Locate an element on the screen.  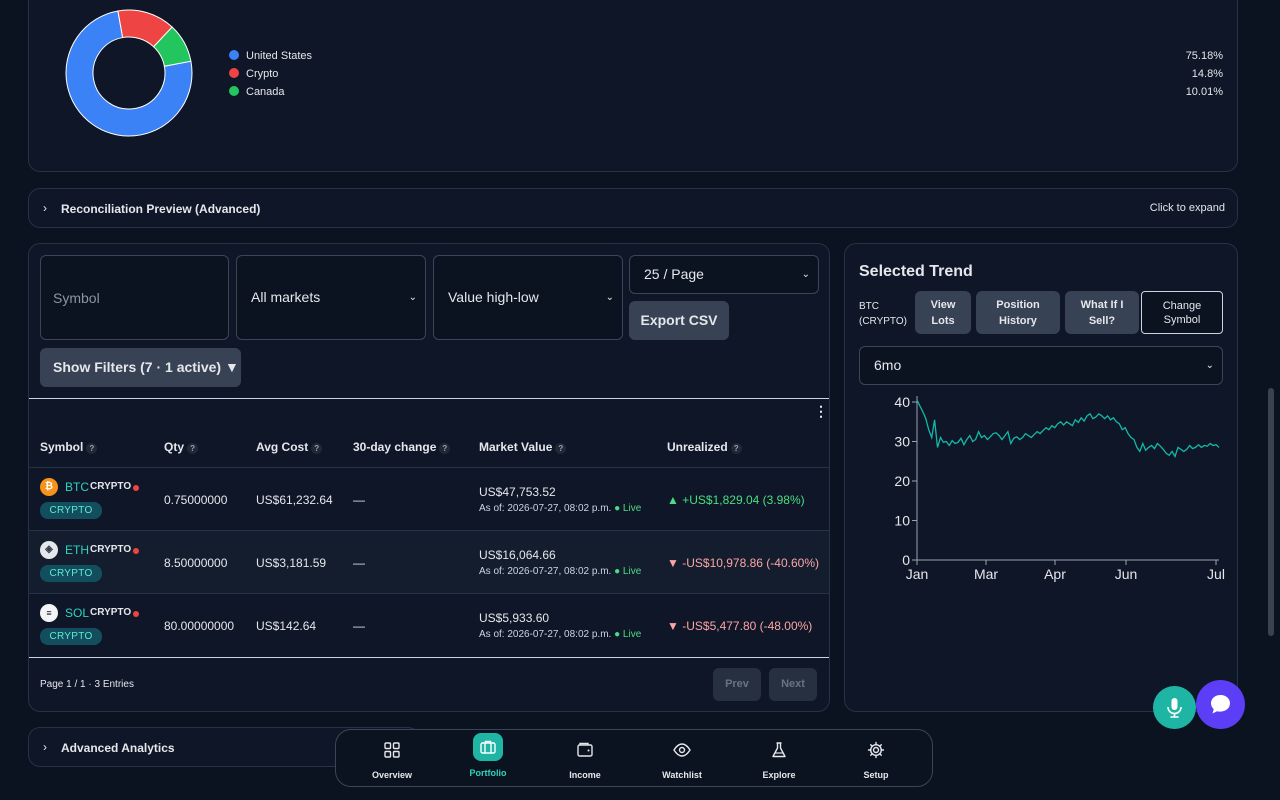
chat-assistant-button is located at coordinates (1220, 704).